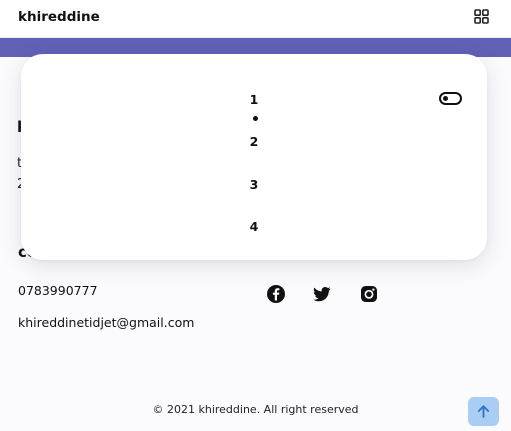 Image resolution: width=511 pixels, height=431 pixels. What do you see at coordinates (254, 141) in the screenshot?
I see `nav-item-2: 2` at bounding box center [254, 141].